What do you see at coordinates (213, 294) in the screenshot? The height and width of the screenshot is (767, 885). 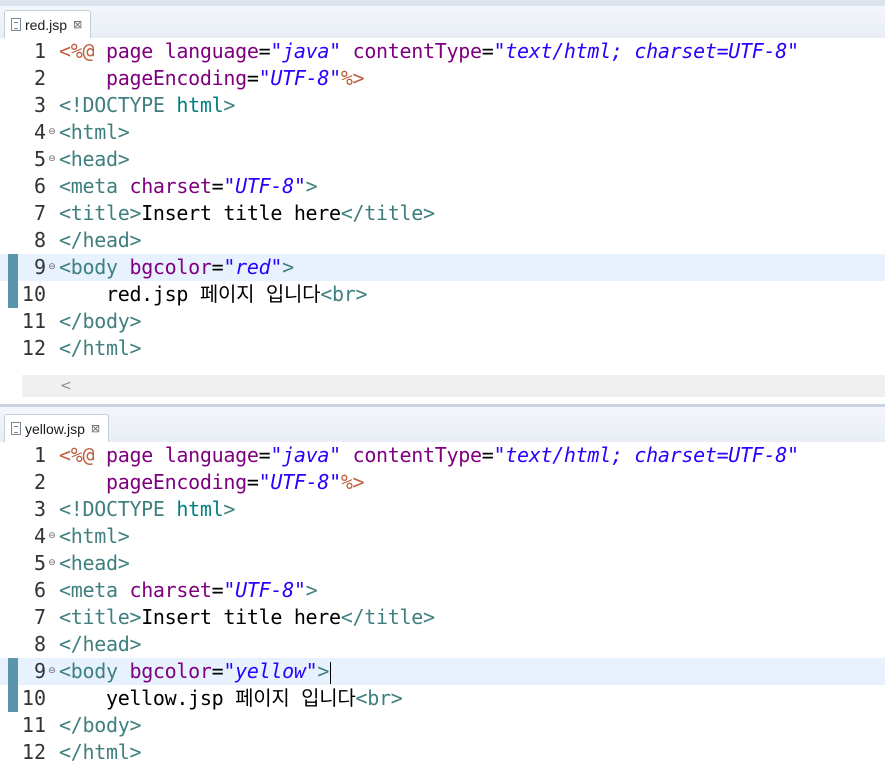 I see `code-text: red.jsp 페이지 입니다<br>` at bounding box center [213, 294].